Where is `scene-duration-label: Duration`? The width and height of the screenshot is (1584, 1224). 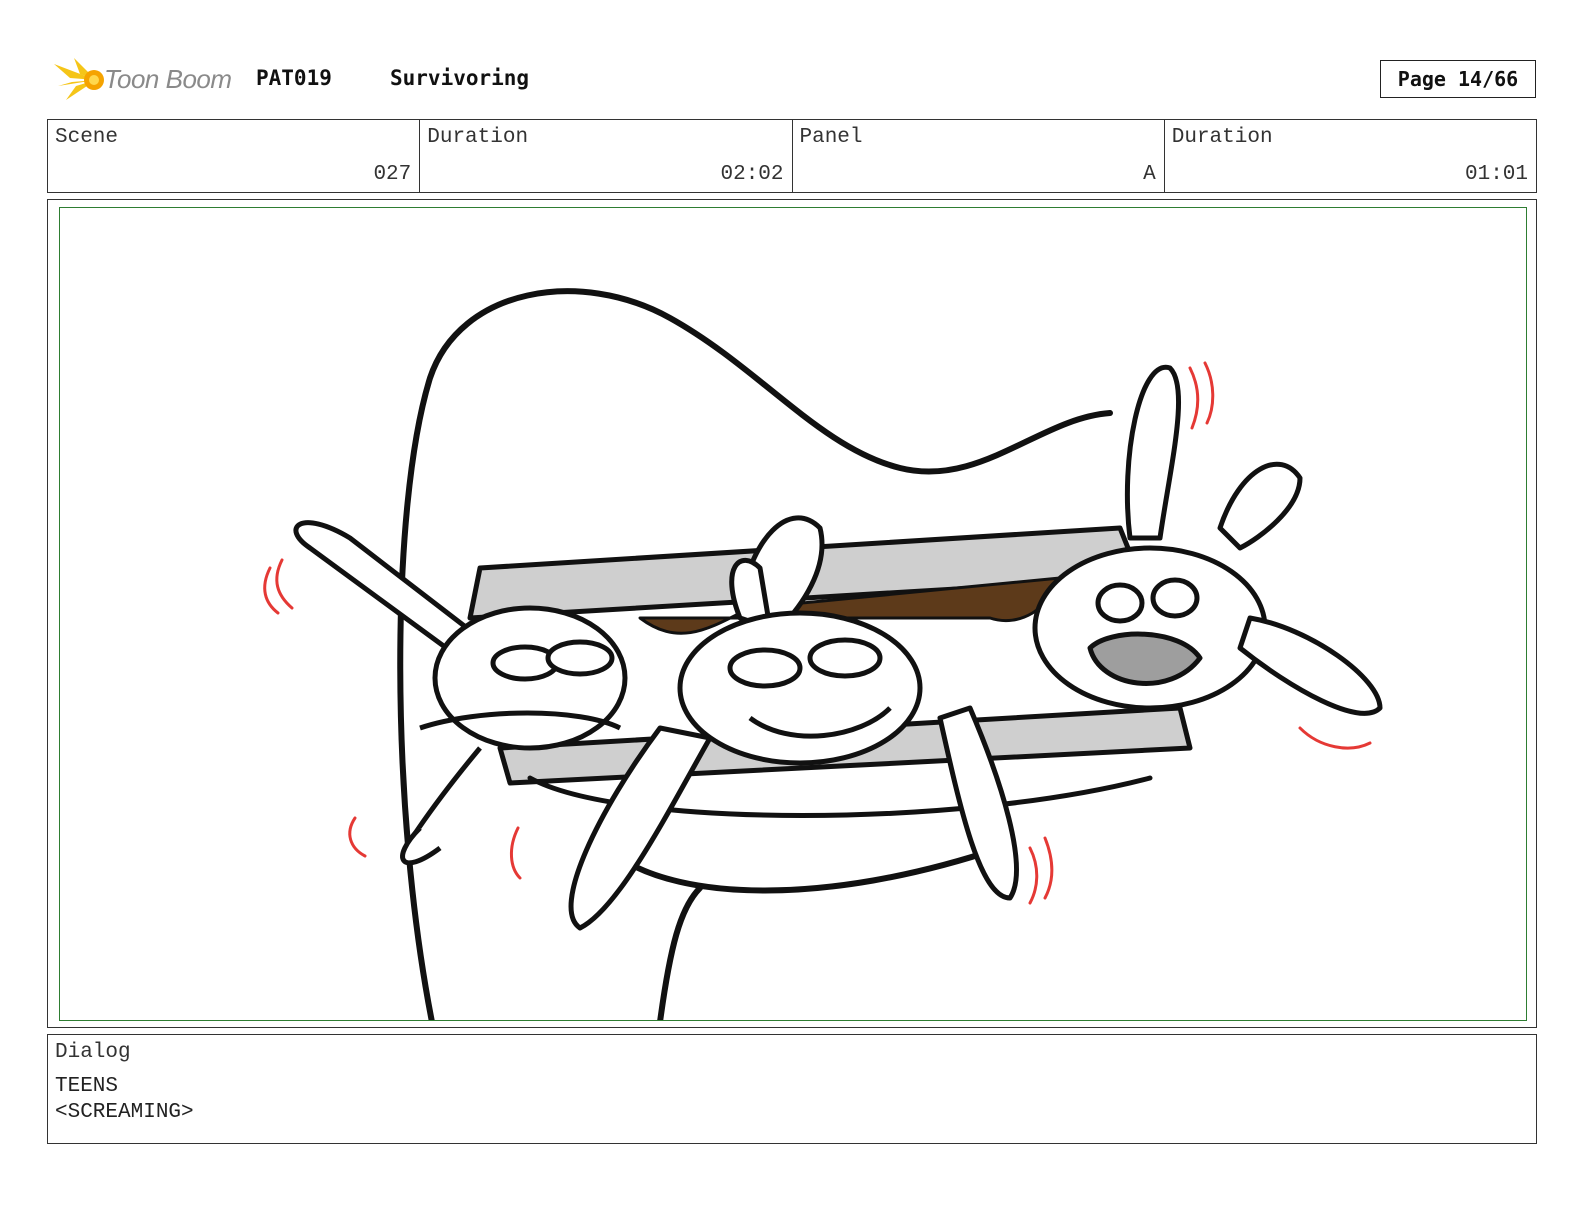 scene-duration-label: Duration is located at coordinates (478, 137).